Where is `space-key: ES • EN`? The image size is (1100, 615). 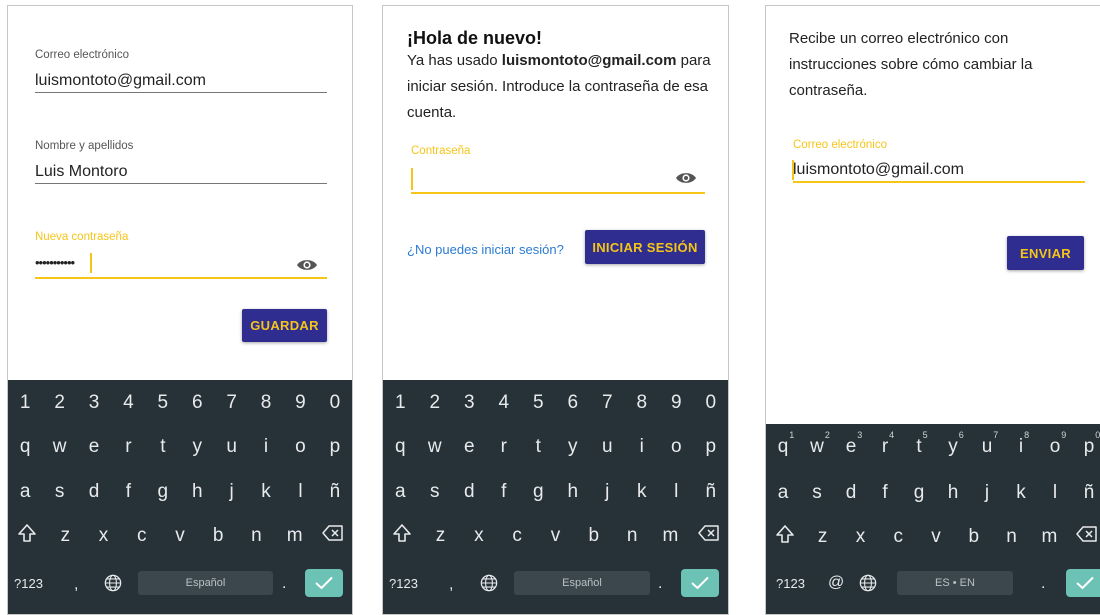
space-key: ES • EN is located at coordinates (955, 583).